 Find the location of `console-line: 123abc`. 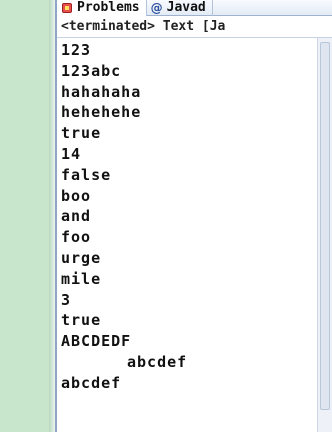

console-line: 123abc is located at coordinates (91, 70).